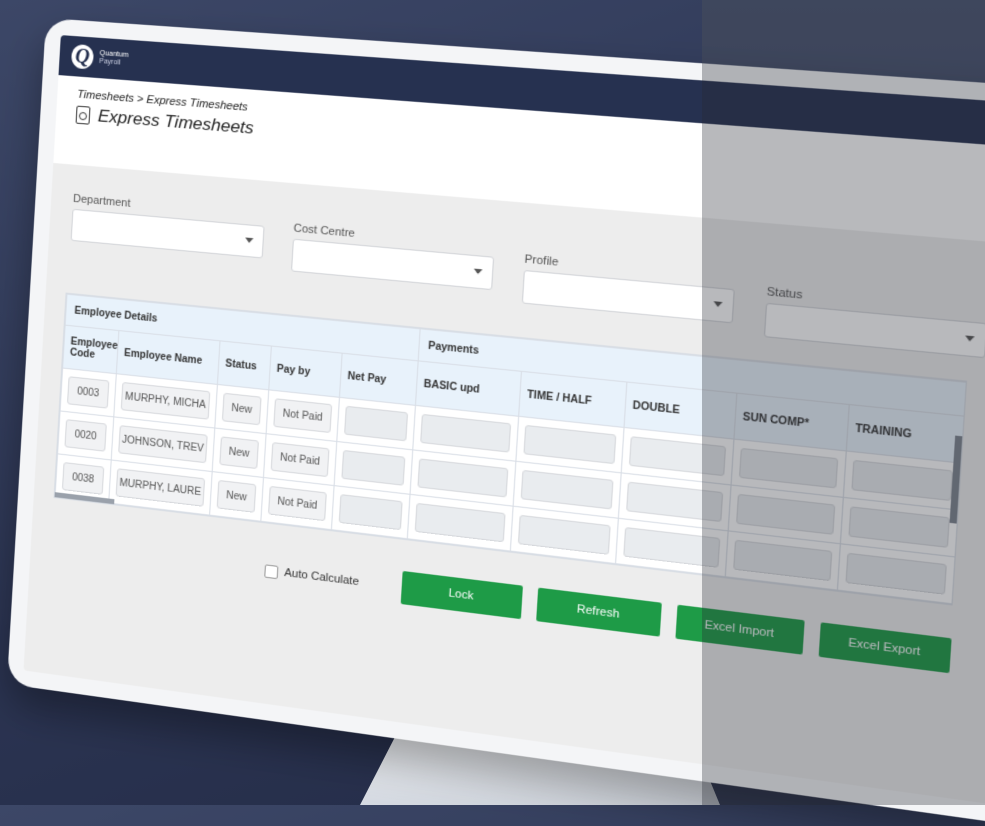 The width and height of the screenshot is (985, 826). What do you see at coordinates (392, 266) in the screenshot?
I see `cost-centre-filter: Cost Centre` at bounding box center [392, 266].